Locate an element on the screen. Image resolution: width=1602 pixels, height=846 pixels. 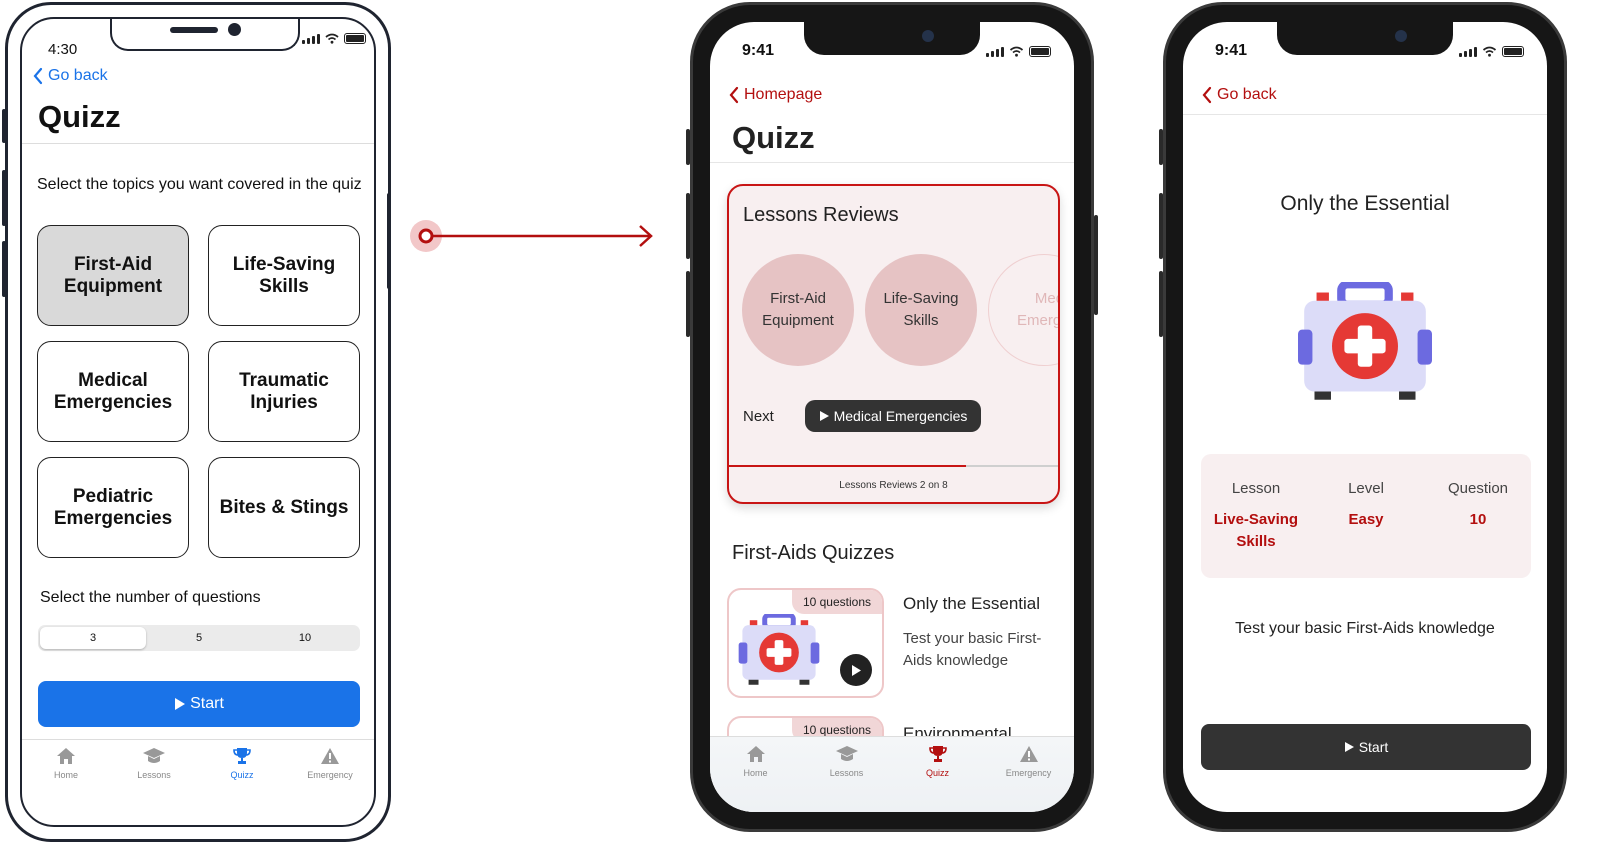
battery-icon is located at coordinates (1513, 51).